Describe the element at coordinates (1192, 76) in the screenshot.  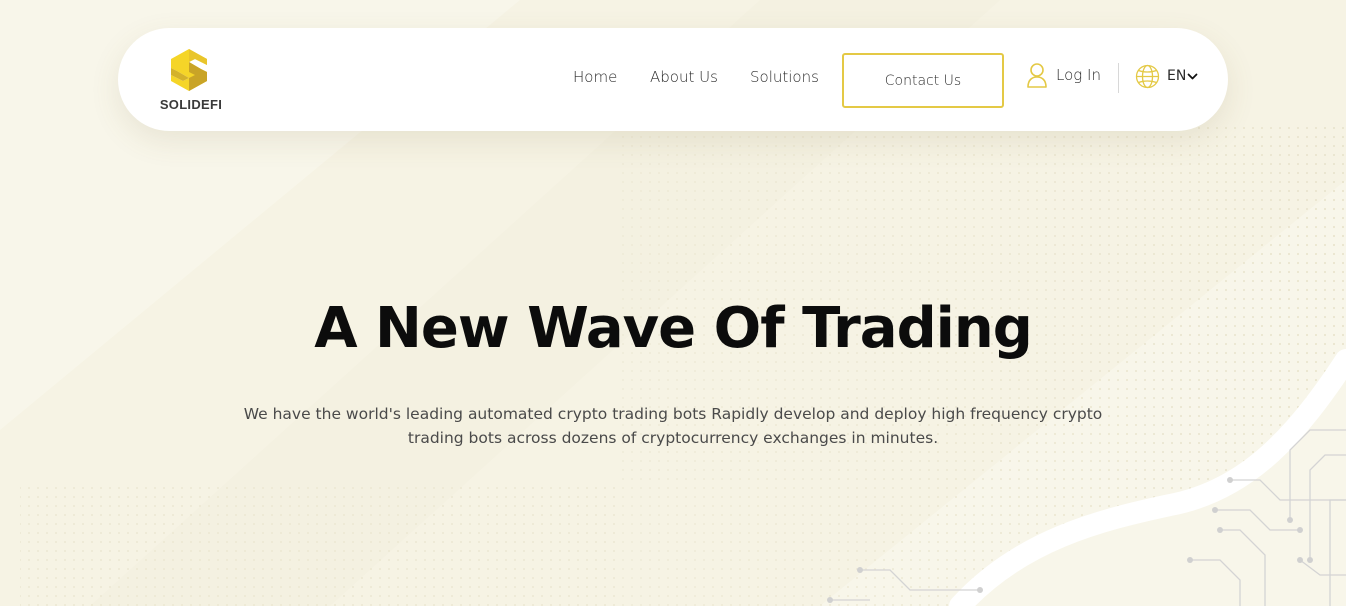
I see `chevron-down-icon` at that location.